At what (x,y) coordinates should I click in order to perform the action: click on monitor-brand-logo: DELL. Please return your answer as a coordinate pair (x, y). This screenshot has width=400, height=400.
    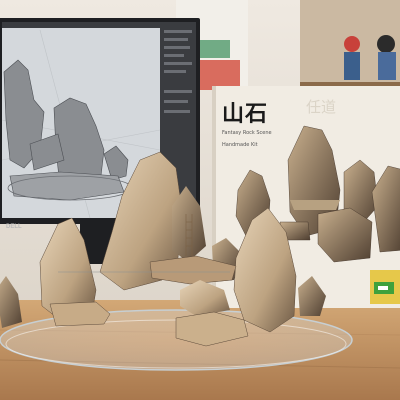
    Looking at the image, I should click on (14, 227).